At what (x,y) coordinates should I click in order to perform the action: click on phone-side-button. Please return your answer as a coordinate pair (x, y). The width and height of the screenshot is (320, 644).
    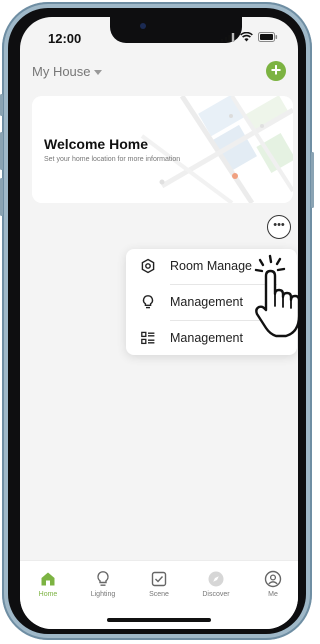
    Looking at the image, I should click on (1, 105).